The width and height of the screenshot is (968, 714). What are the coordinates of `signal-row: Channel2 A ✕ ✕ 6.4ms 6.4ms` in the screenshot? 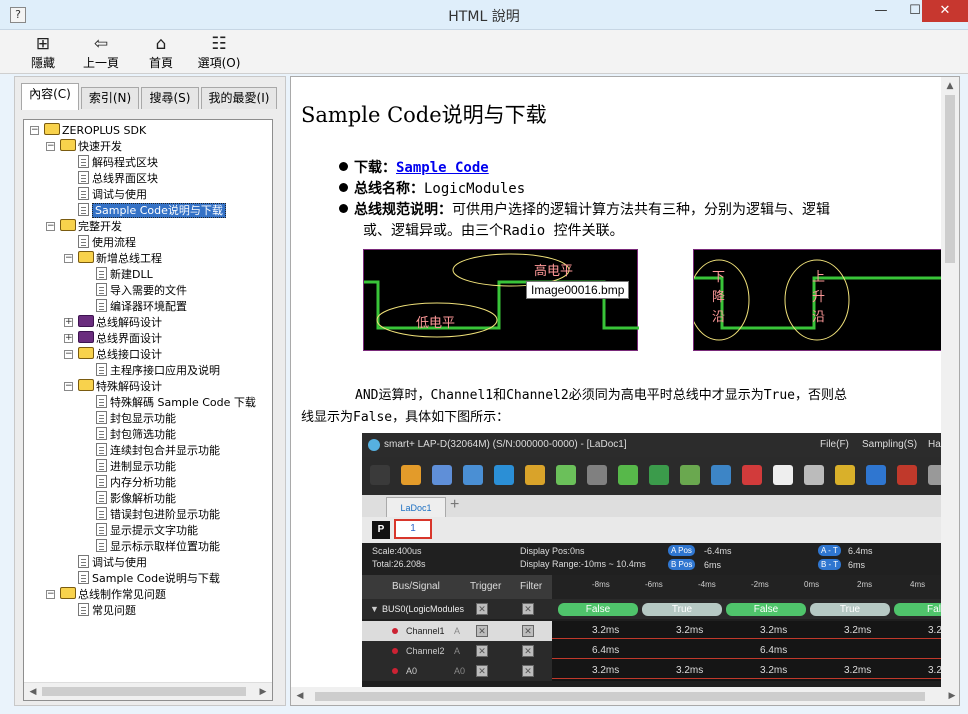 It's located at (652, 651).